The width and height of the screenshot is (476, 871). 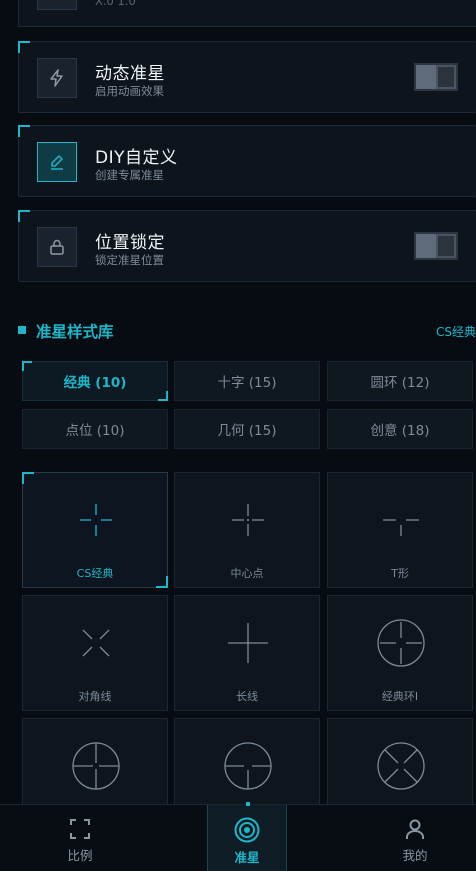 I want to click on previous-setting-subtitle: X.0 1.0, so click(x=115, y=4).